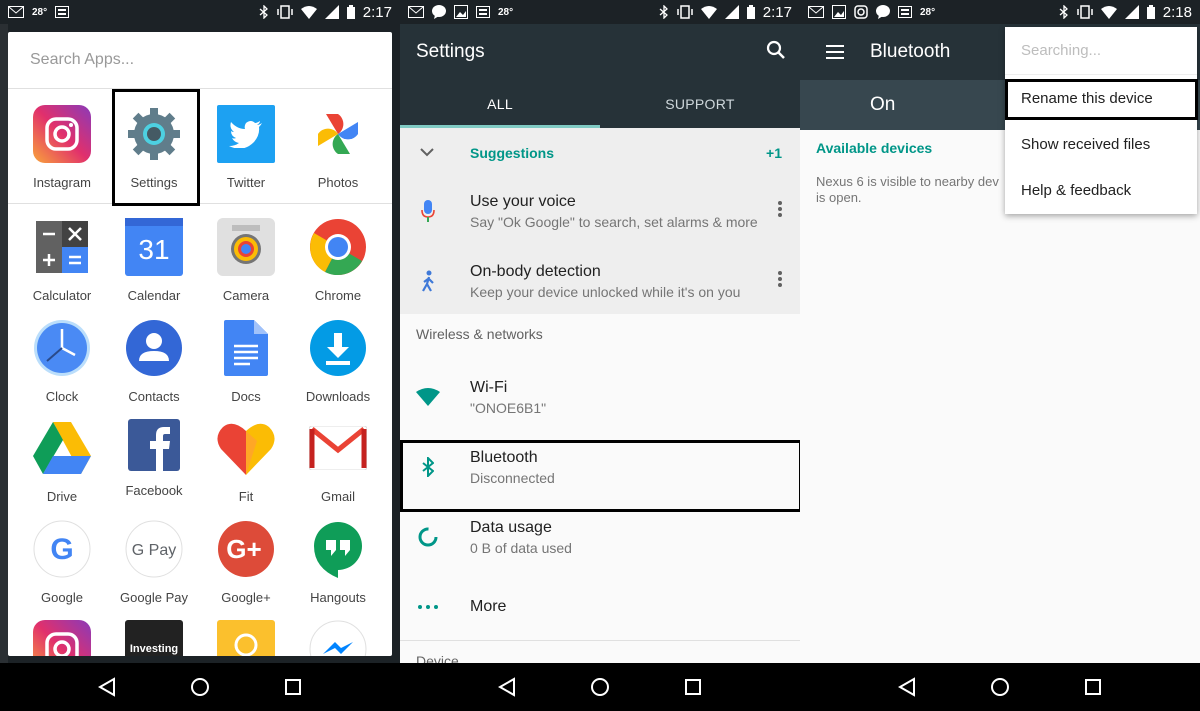 The height and width of the screenshot is (711, 1200). I want to click on app-docs: Docs, so click(246, 355).